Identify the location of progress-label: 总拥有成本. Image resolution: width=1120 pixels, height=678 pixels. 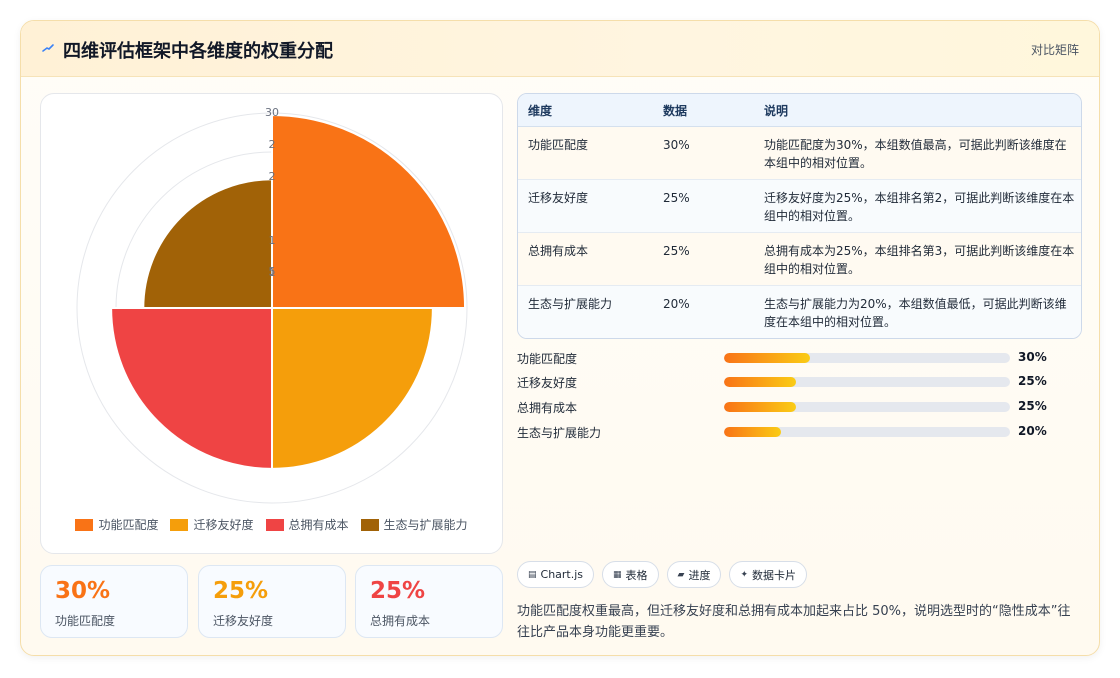
(547, 408).